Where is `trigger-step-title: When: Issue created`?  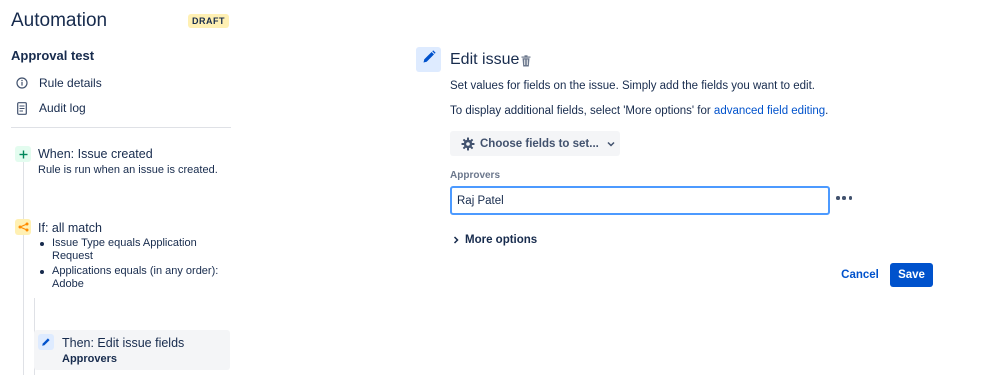 trigger-step-title: When: Issue created is located at coordinates (95, 154).